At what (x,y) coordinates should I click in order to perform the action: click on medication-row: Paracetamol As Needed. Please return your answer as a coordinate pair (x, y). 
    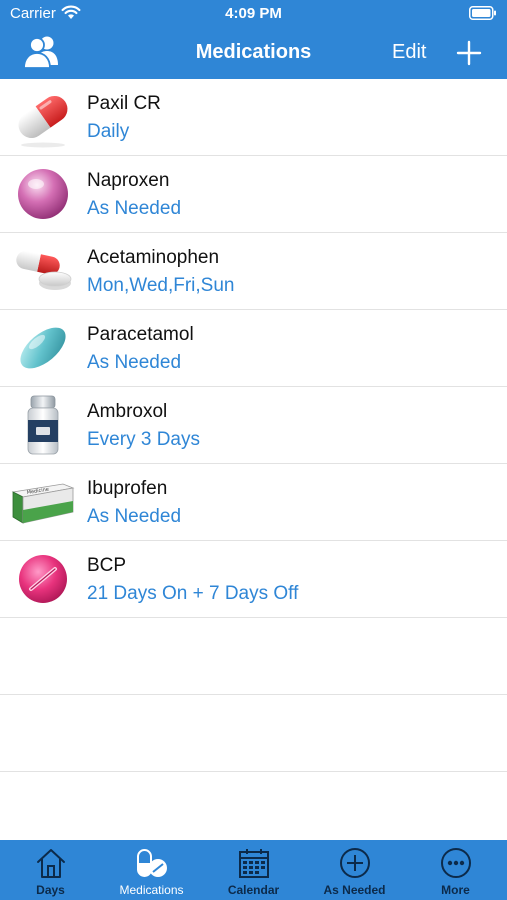
    Looking at the image, I should click on (253, 348).